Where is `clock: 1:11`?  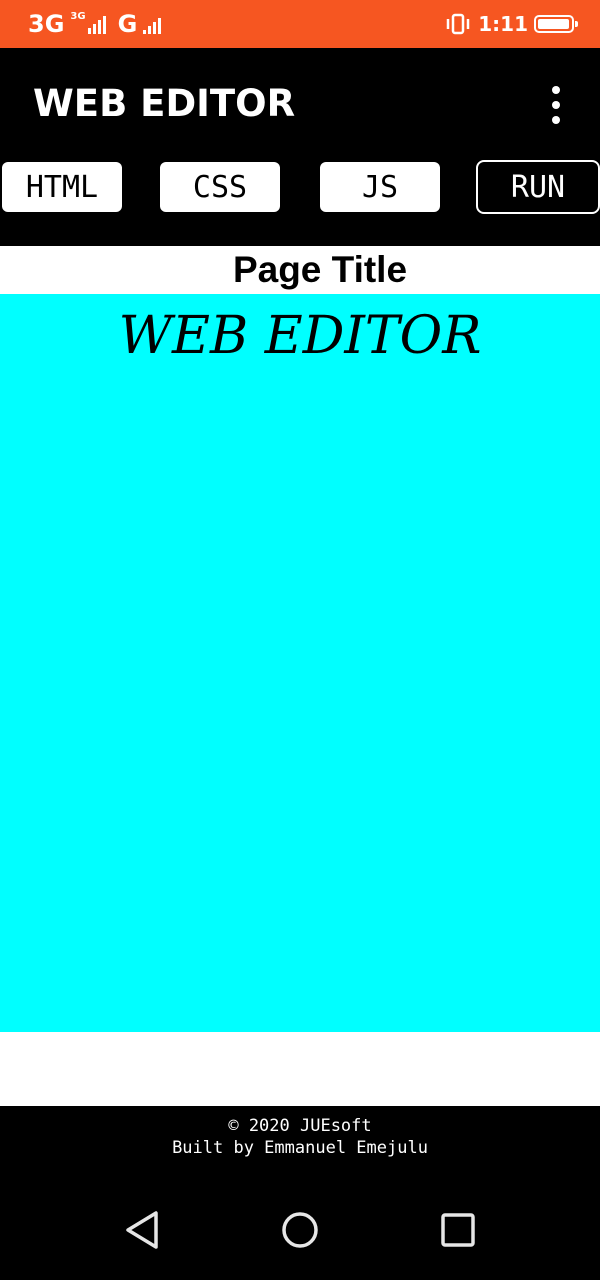
clock: 1:11 is located at coordinates (503, 24).